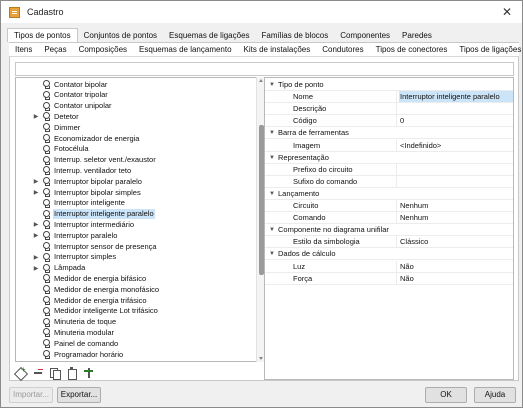 This screenshot has height=408, width=523. Describe the element at coordinates (456, 120) in the screenshot. I see `property-value: 0` at that location.